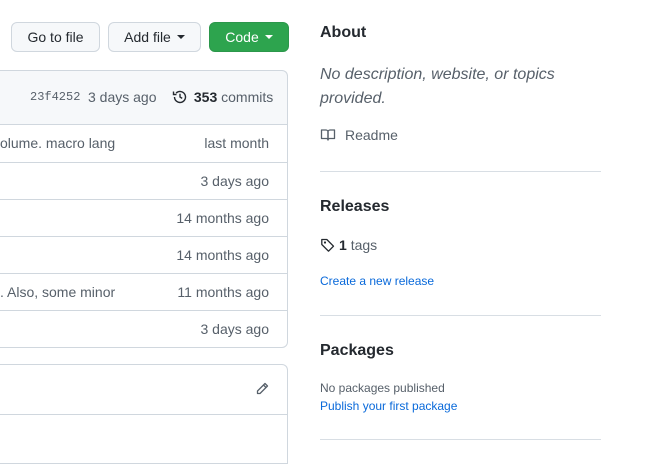 The height and width of the screenshot is (464, 657). What do you see at coordinates (382, 388) in the screenshot?
I see `no-packages-text: No packages published` at bounding box center [382, 388].